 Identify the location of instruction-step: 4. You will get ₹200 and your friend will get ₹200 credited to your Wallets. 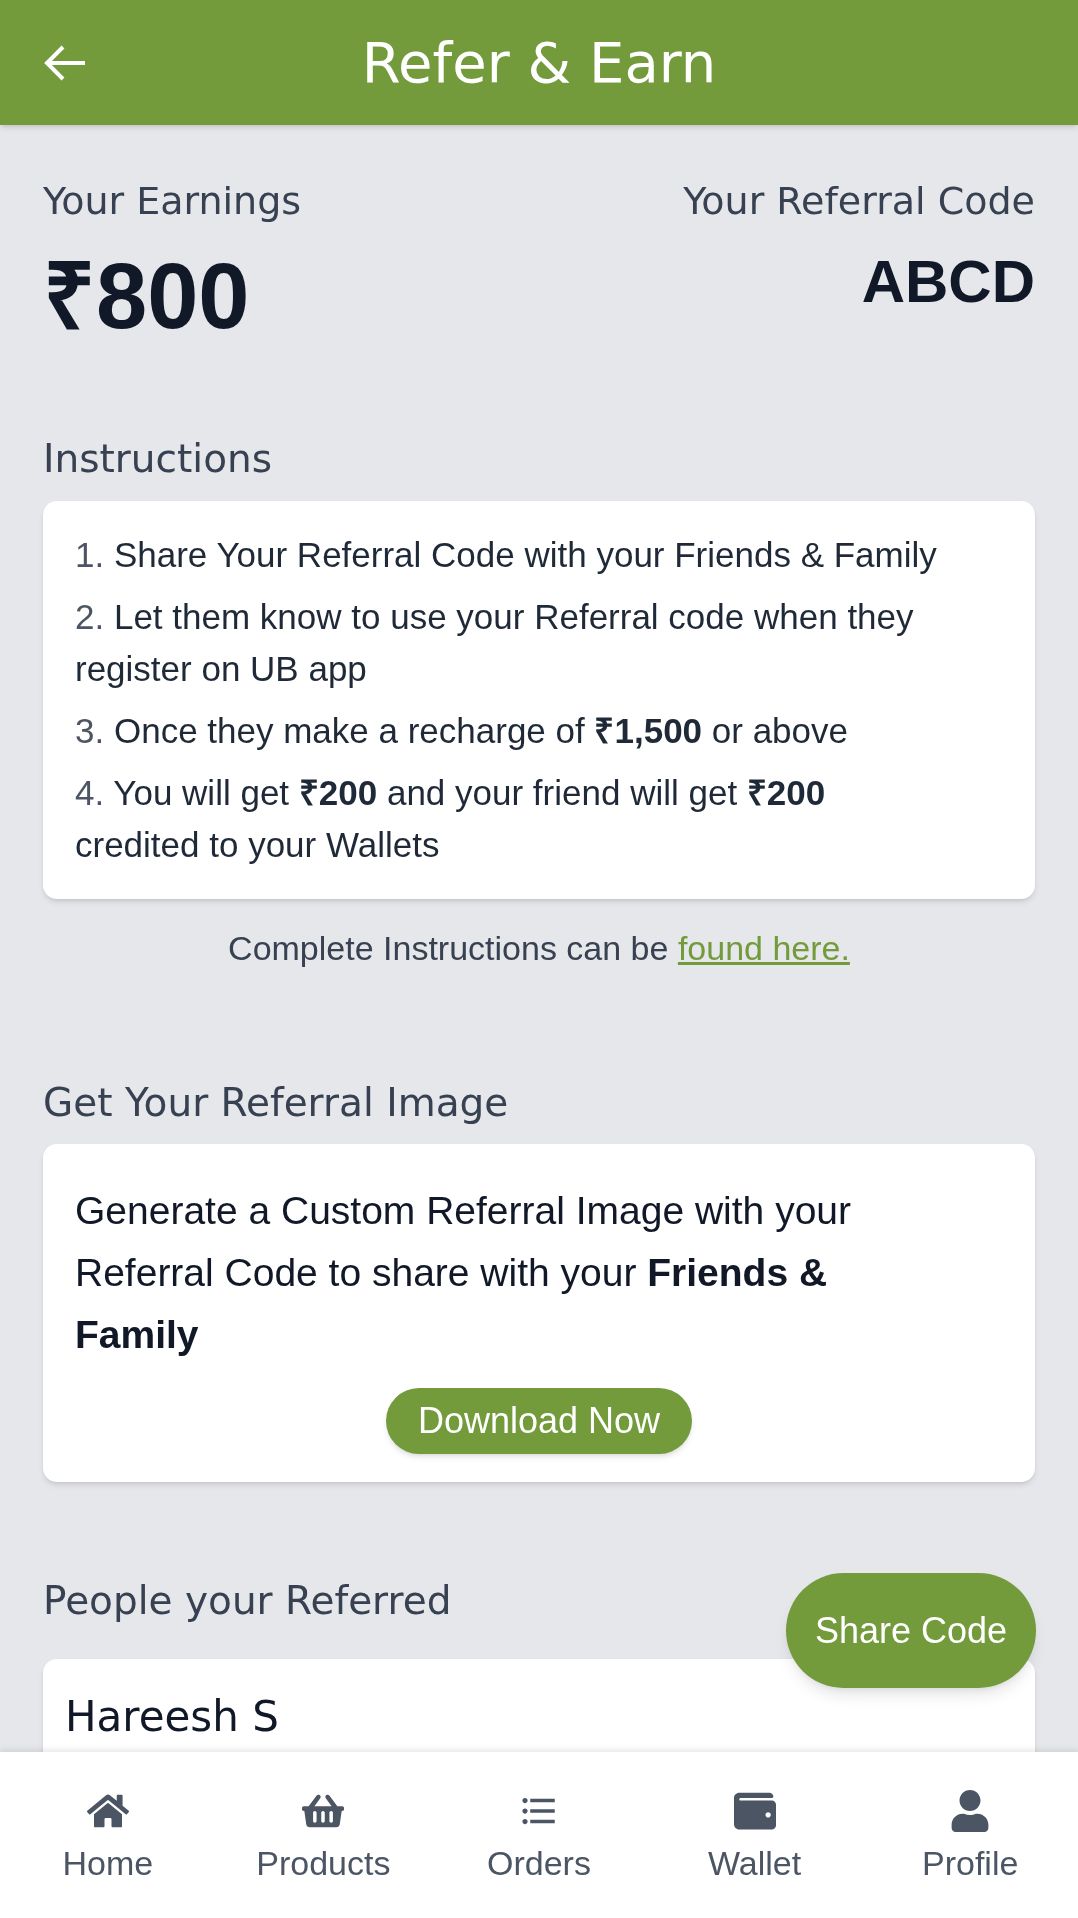
(510, 818).